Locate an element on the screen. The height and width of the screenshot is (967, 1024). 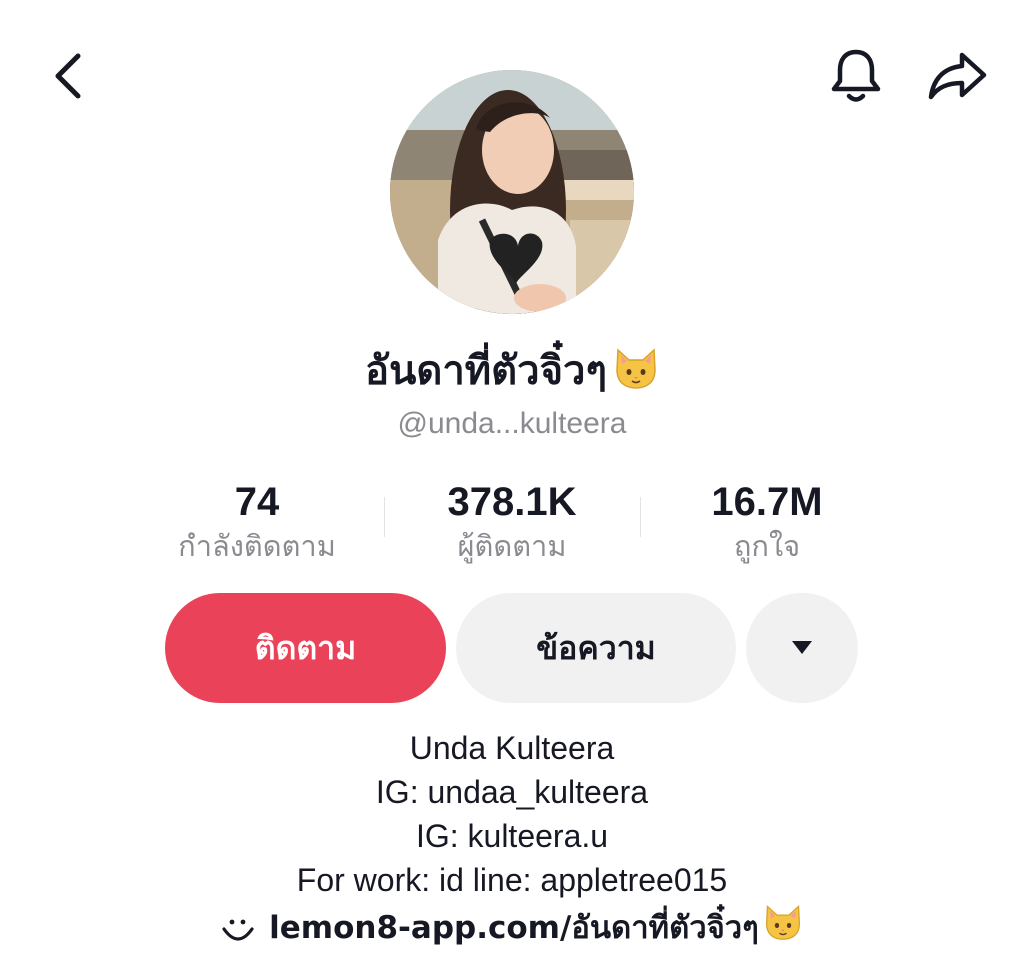
followers-count: 378.1K is located at coordinates (512, 502).